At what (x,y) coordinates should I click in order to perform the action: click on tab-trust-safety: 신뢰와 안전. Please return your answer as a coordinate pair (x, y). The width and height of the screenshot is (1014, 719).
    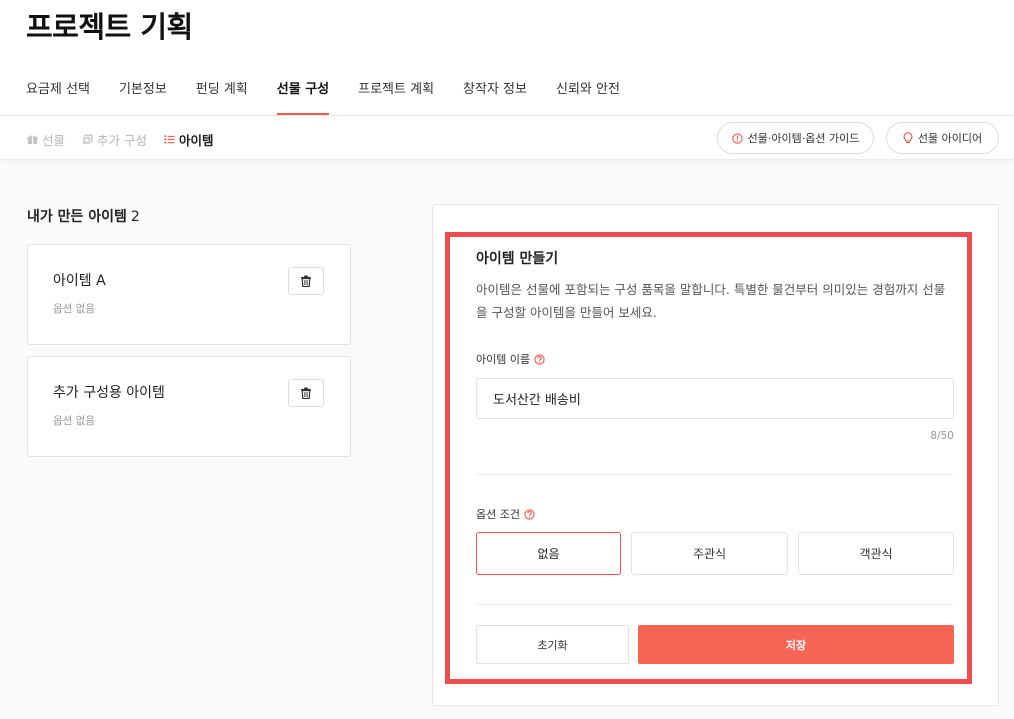
    Looking at the image, I should click on (588, 96).